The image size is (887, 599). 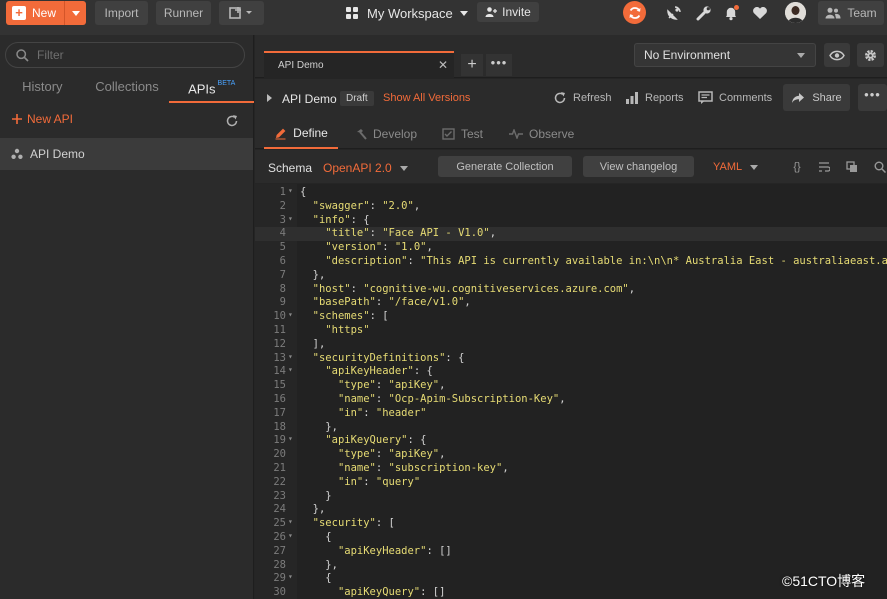 I want to click on wrap-lines-icon, so click(x=824, y=167).